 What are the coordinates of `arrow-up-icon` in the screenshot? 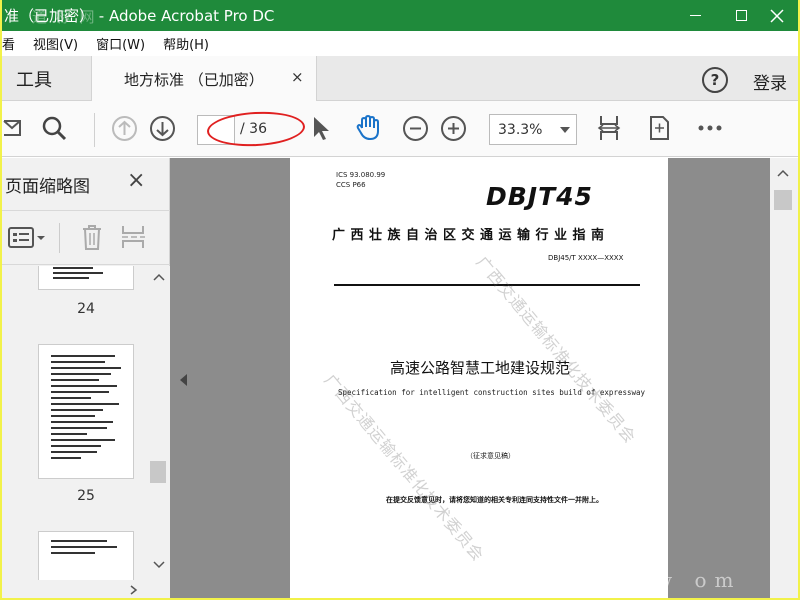 It's located at (124, 127).